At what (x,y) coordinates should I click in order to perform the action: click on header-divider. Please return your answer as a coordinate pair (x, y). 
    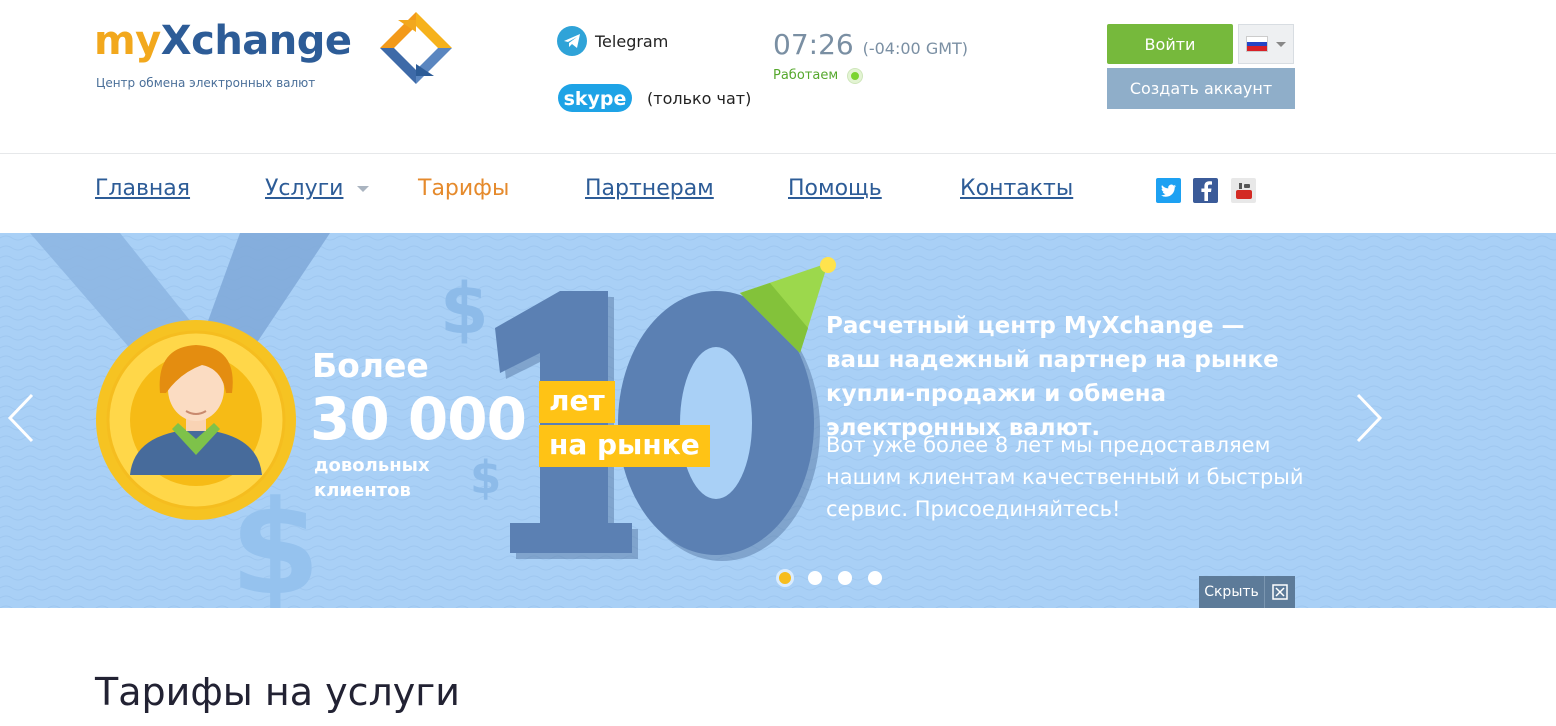
    Looking at the image, I should click on (778, 153).